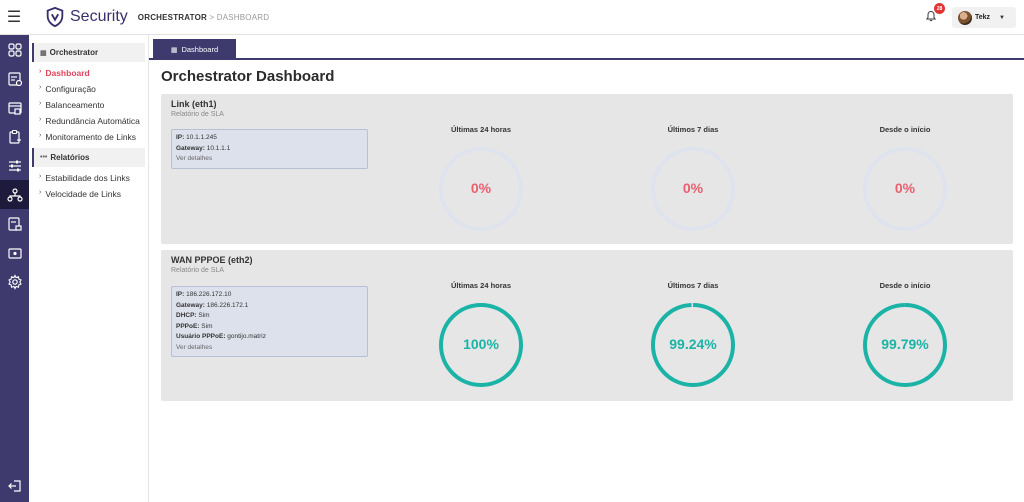  I want to click on sidebar-section-label: Orchestrator, so click(74, 52).